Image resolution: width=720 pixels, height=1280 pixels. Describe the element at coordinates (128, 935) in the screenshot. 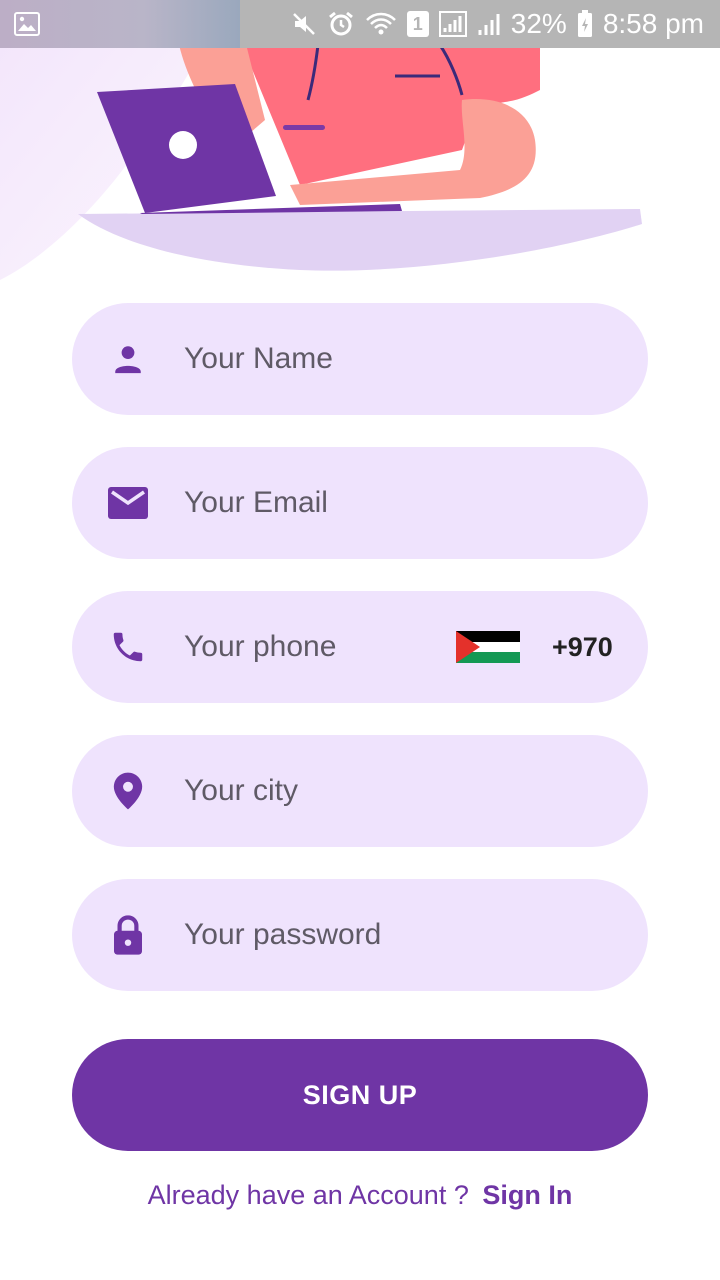

I see `lock-icon` at that location.